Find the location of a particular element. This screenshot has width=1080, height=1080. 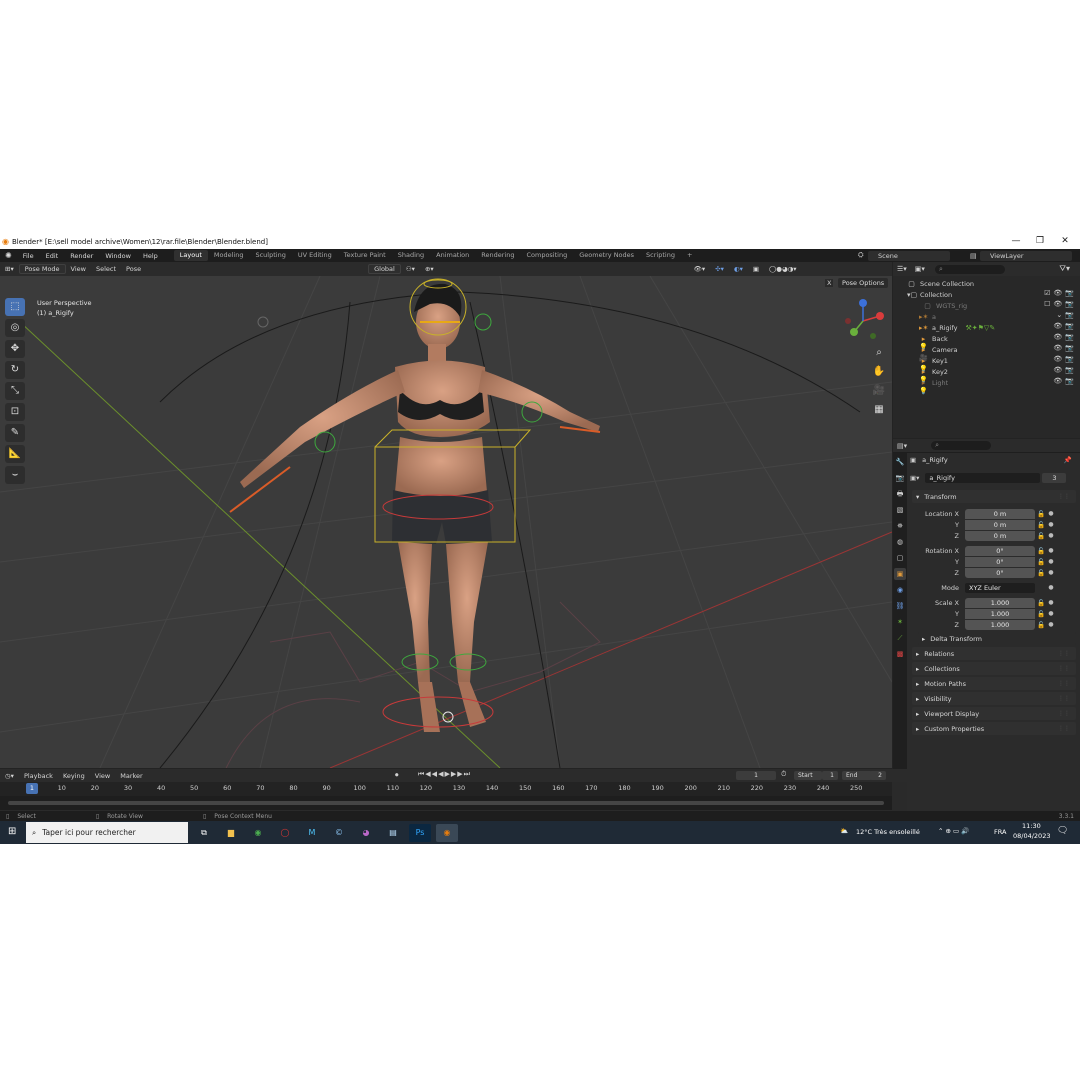

tab-texture-paint: Texture Paint is located at coordinates (365, 255).